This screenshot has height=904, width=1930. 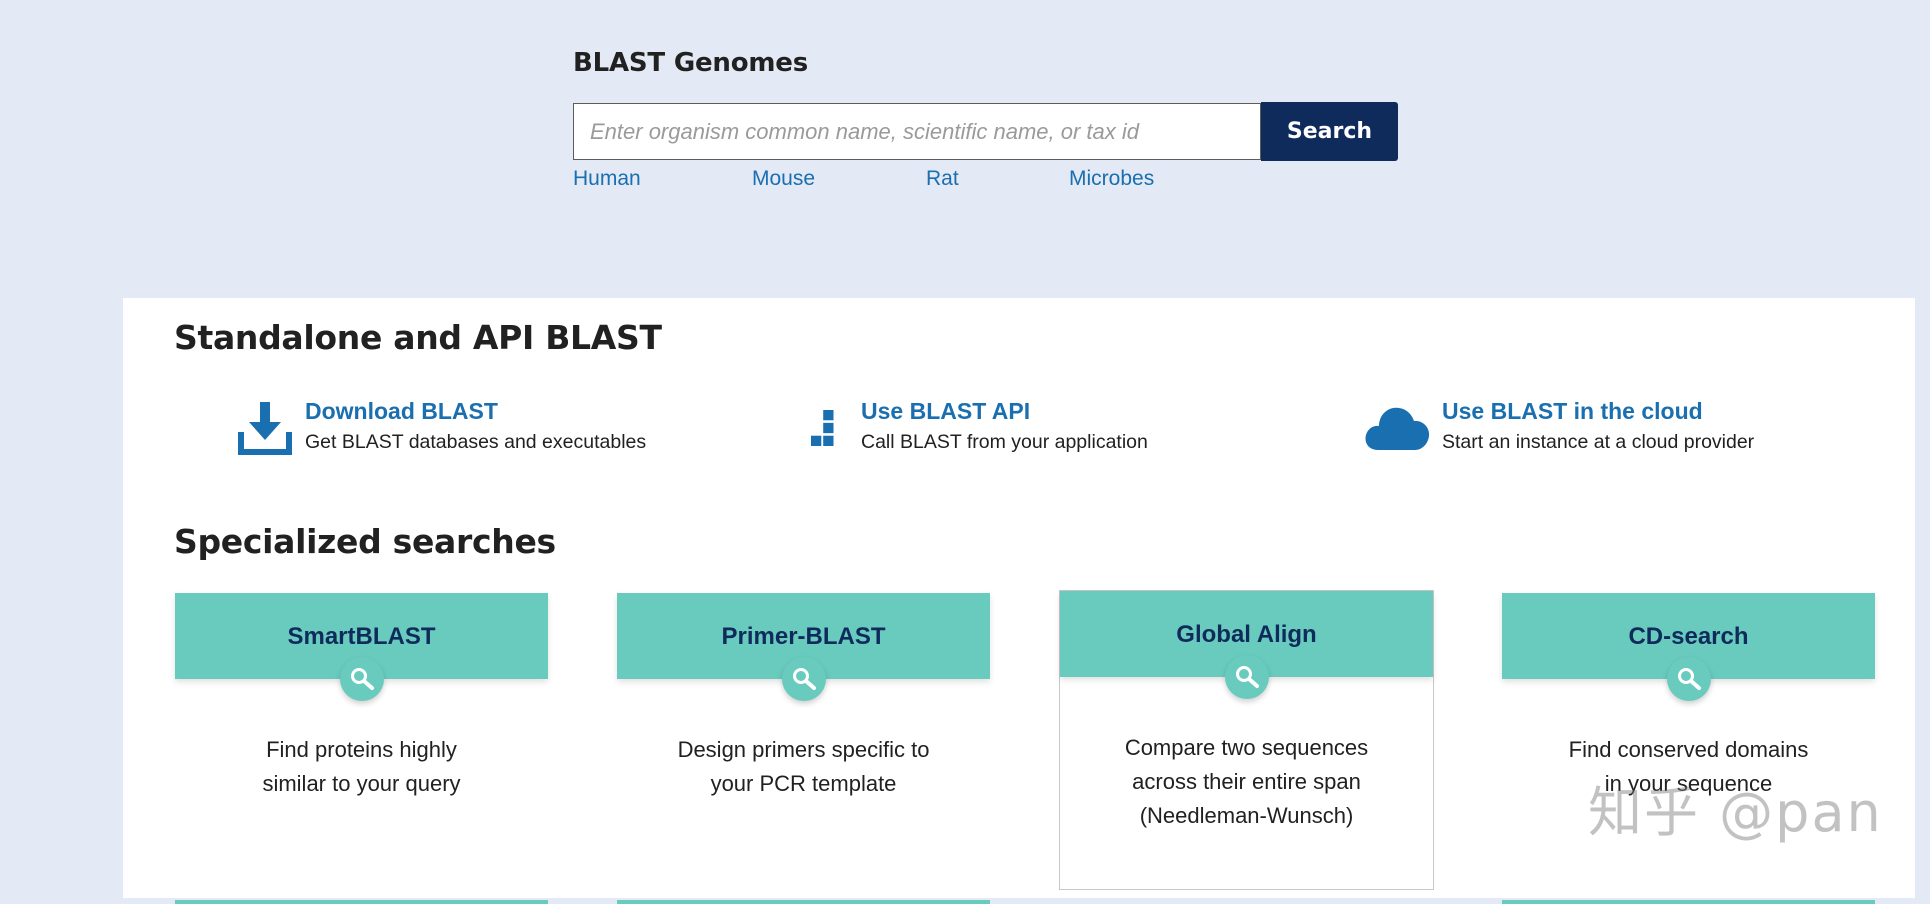 I want to click on card-desc-line: Find proteins highly, so click(x=361, y=749).